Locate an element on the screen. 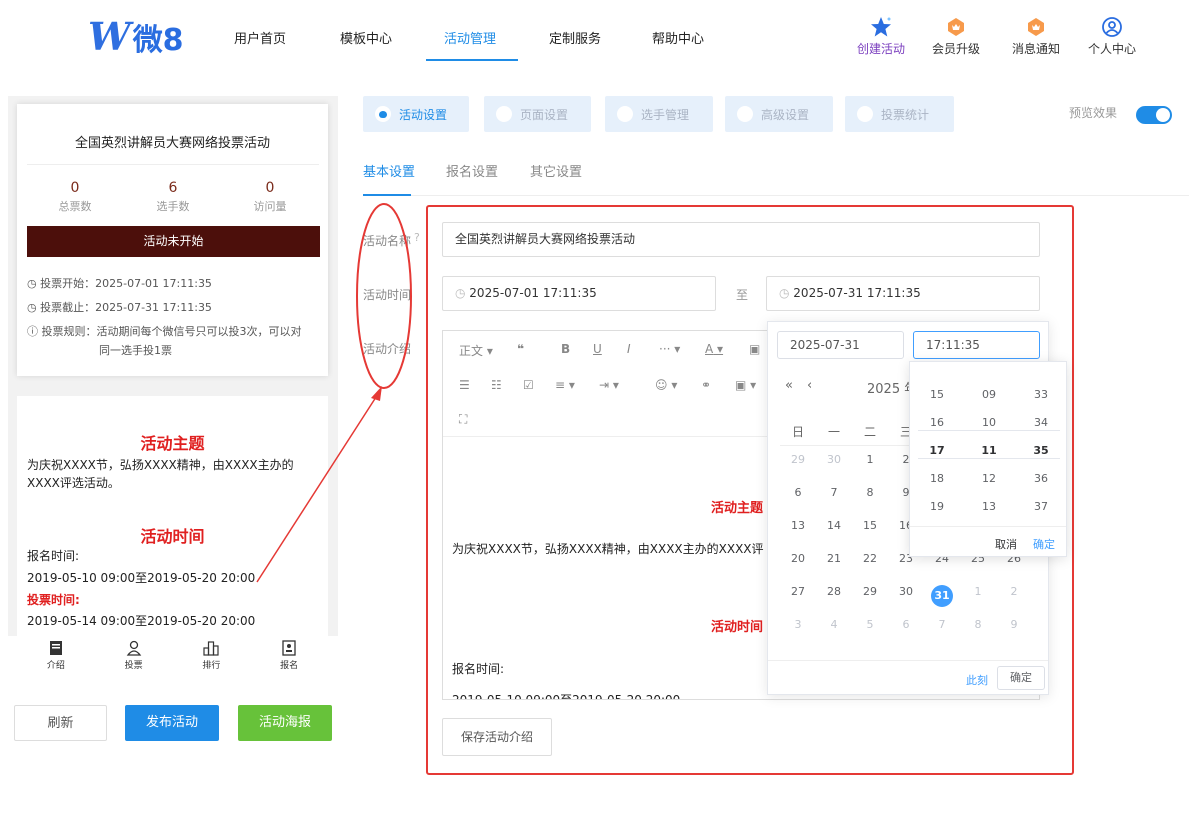  now-button: 此刻 is located at coordinates (977, 680).